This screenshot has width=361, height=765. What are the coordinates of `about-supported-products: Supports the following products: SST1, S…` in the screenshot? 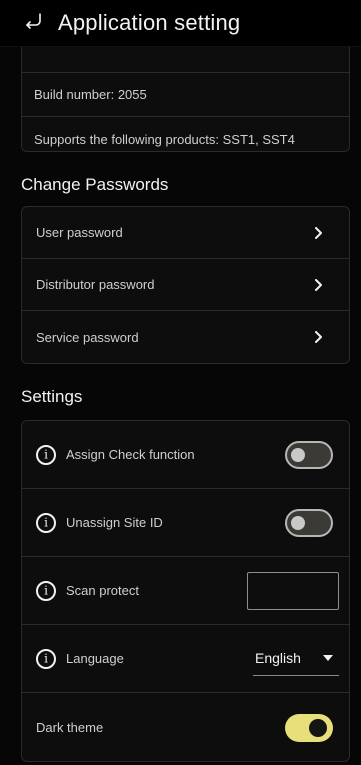 It's located at (164, 139).